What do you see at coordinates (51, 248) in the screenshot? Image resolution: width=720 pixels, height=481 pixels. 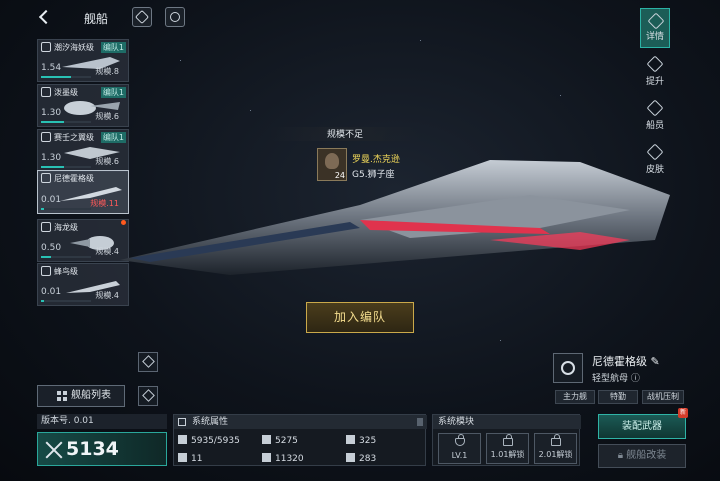 I see `ship-card-value: 0.50` at bounding box center [51, 248].